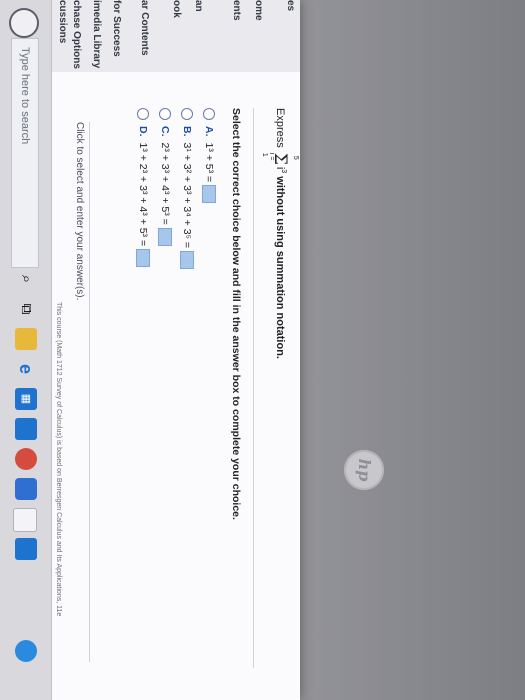 The width and height of the screenshot is (525, 700). I want to click on sidebar-item-purchase-options: chase Options, so click(76, 34).